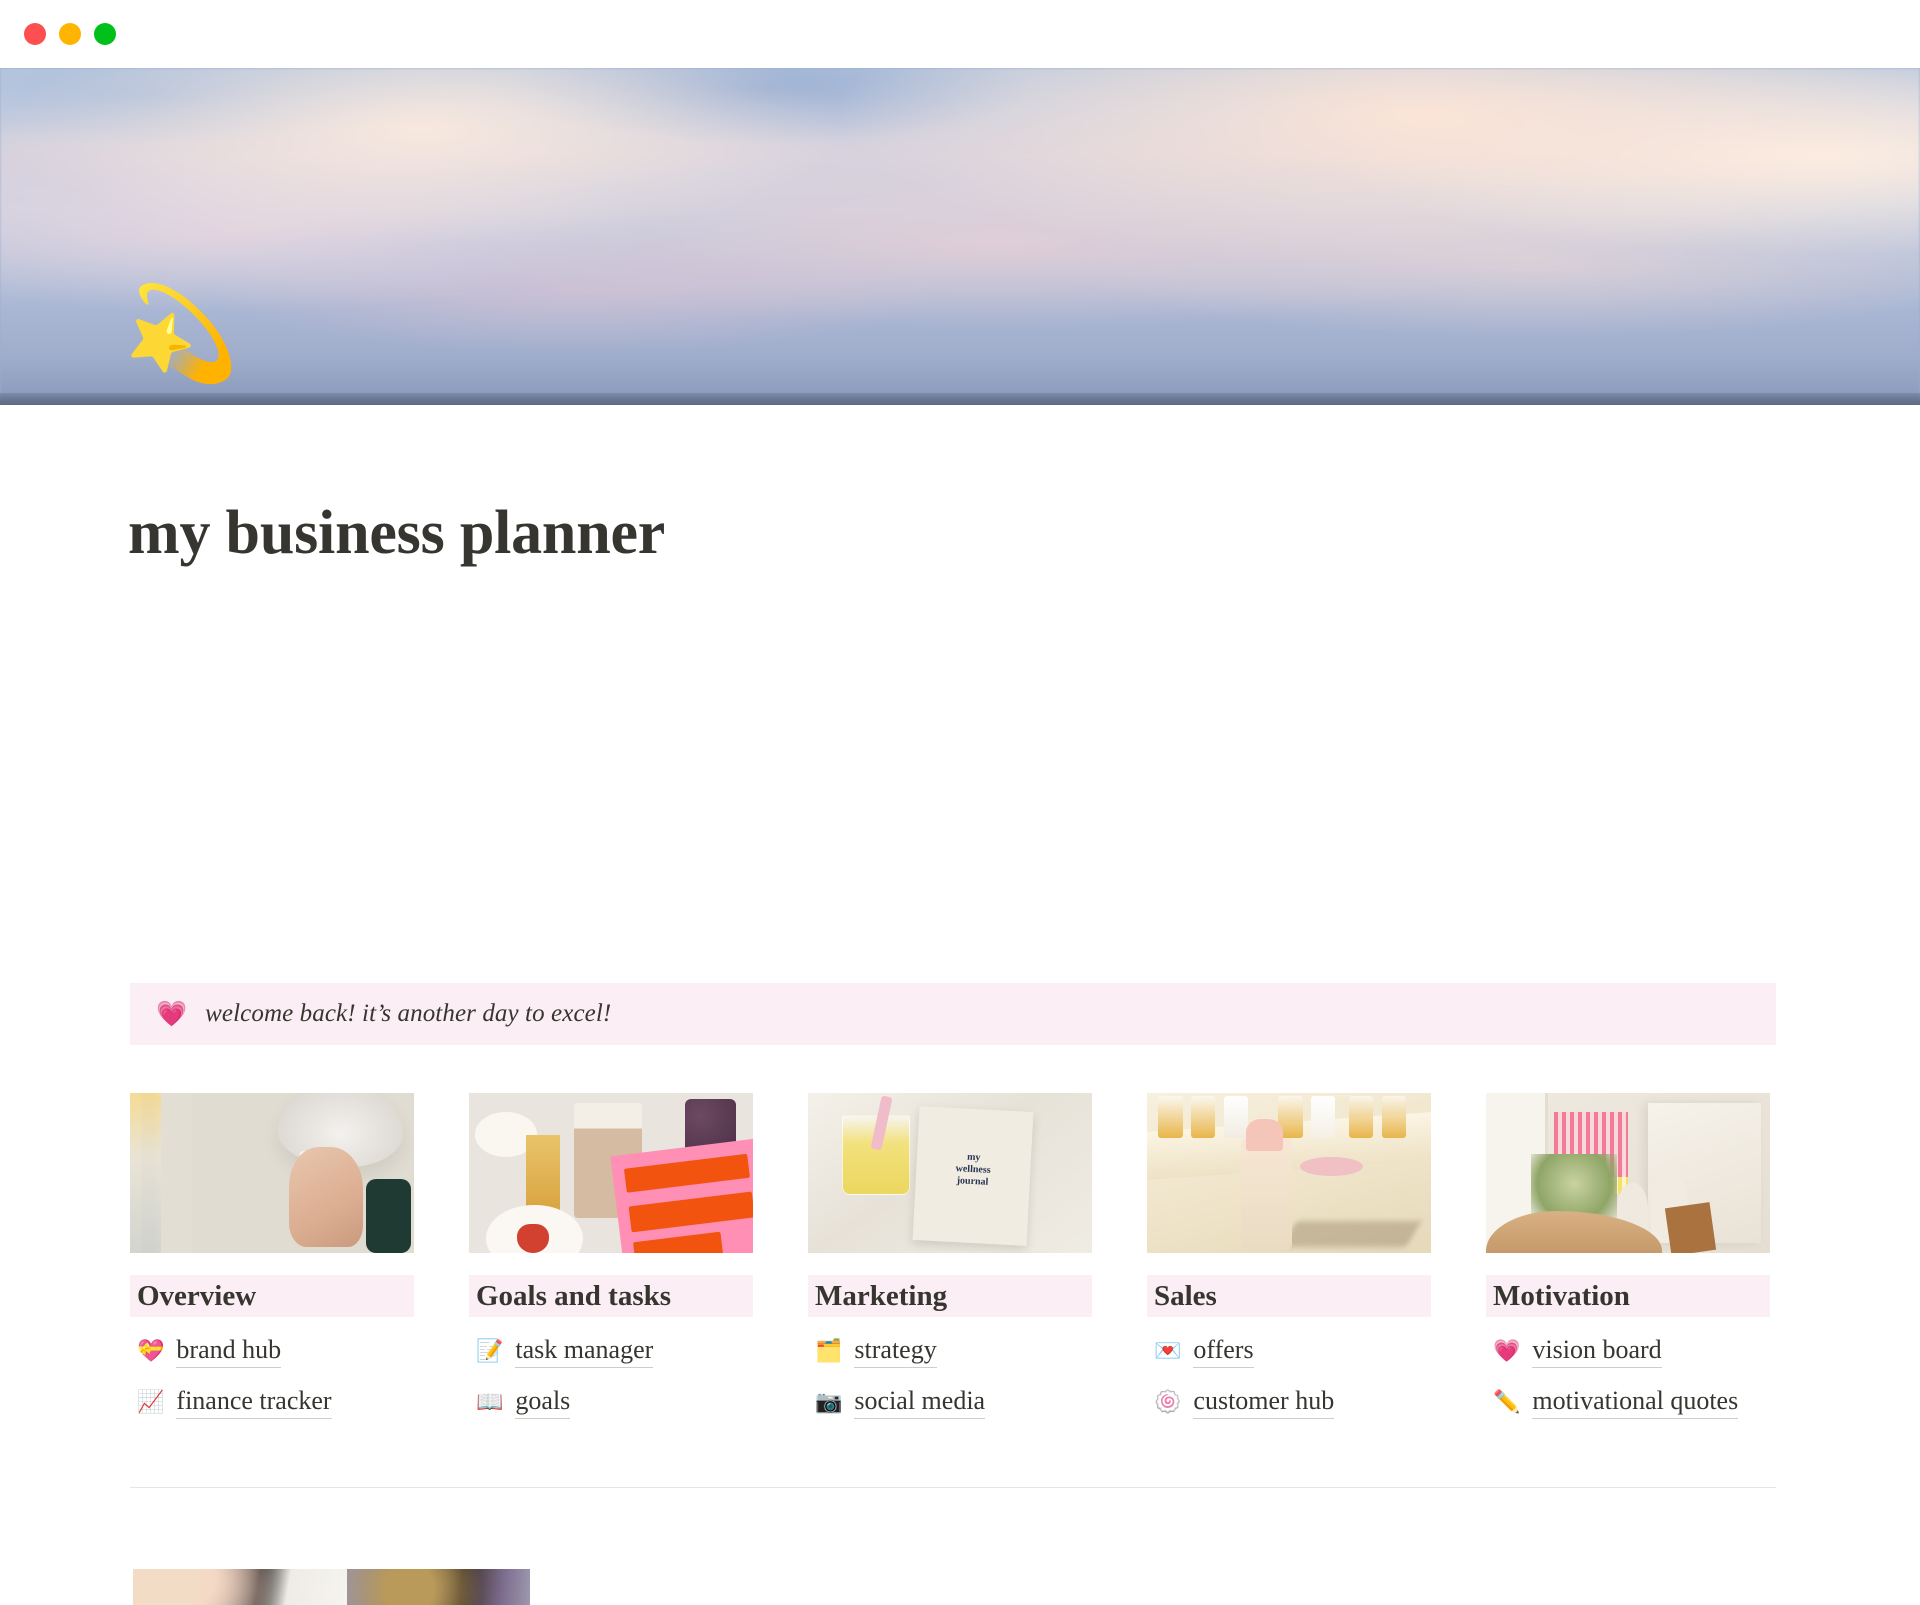  Describe the element at coordinates (272, 1296) in the screenshot. I see `heading-overview: Overview` at that location.